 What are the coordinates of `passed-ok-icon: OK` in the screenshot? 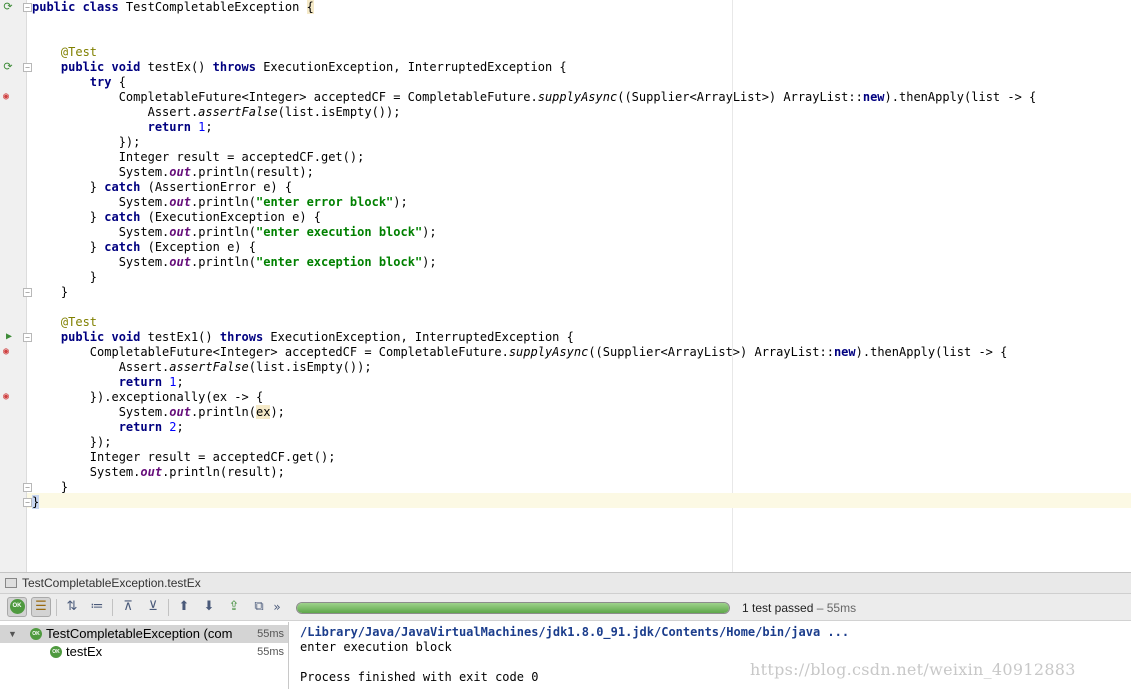 It's located at (17, 606).